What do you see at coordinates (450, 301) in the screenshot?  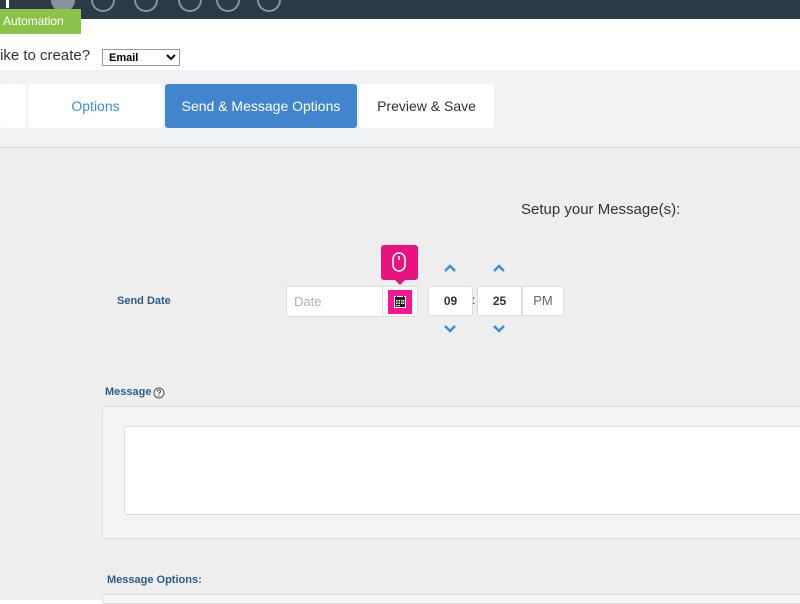 I see `hour-input: 09` at bounding box center [450, 301].